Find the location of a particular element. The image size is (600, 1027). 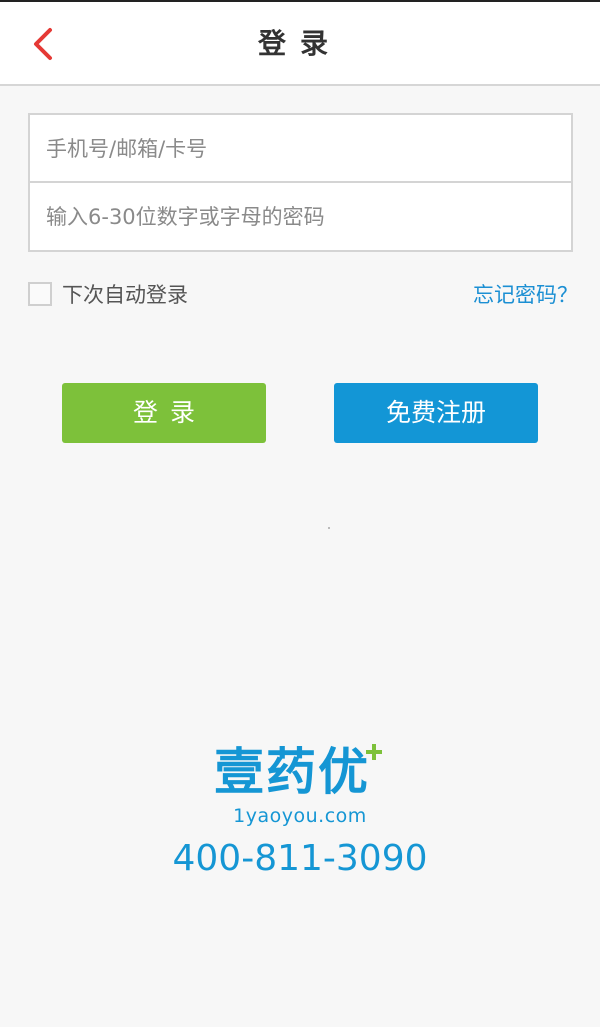

password-input is located at coordinates (301, 217).